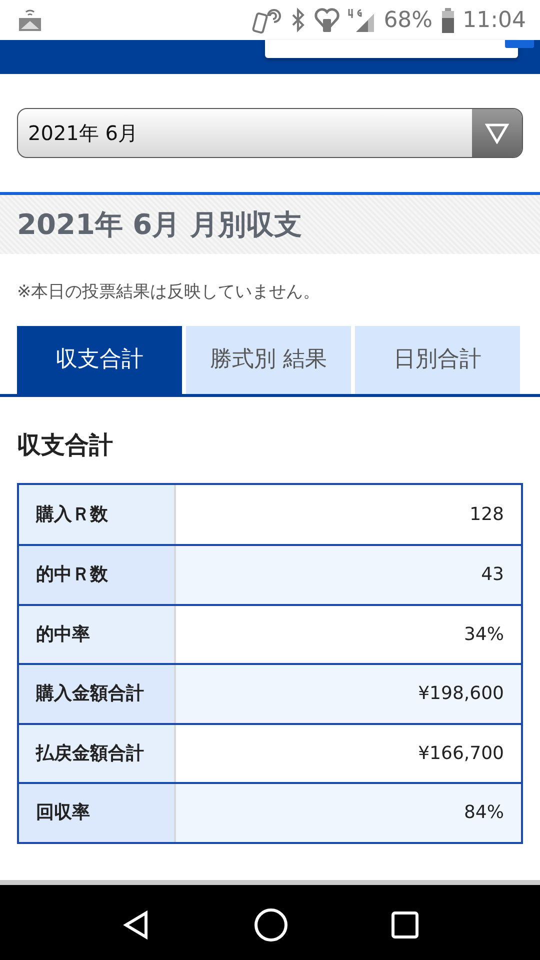 This screenshot has height=960, width=540. I want to click on row-label: 購入金額合計, so click(97, 693).